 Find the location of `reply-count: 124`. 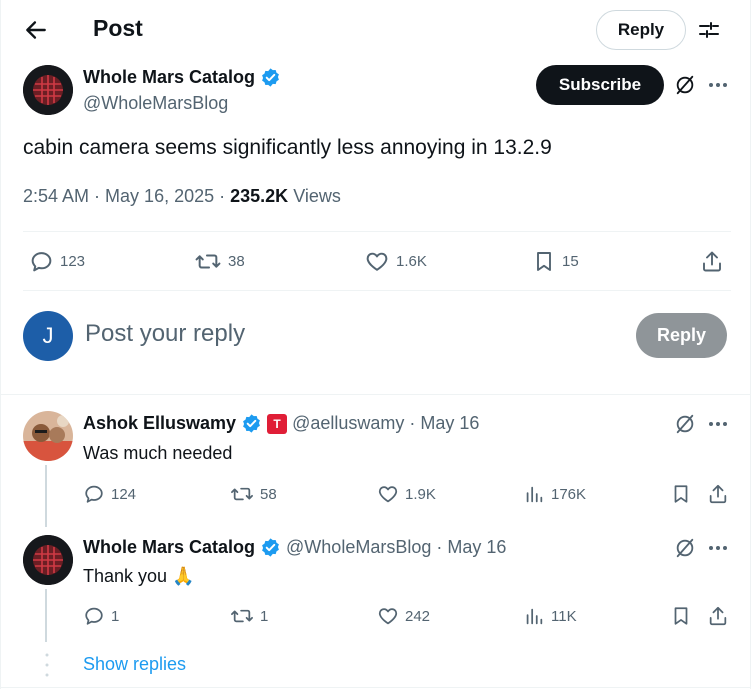

reply-count: 124 is located at coordinates (124, 494).